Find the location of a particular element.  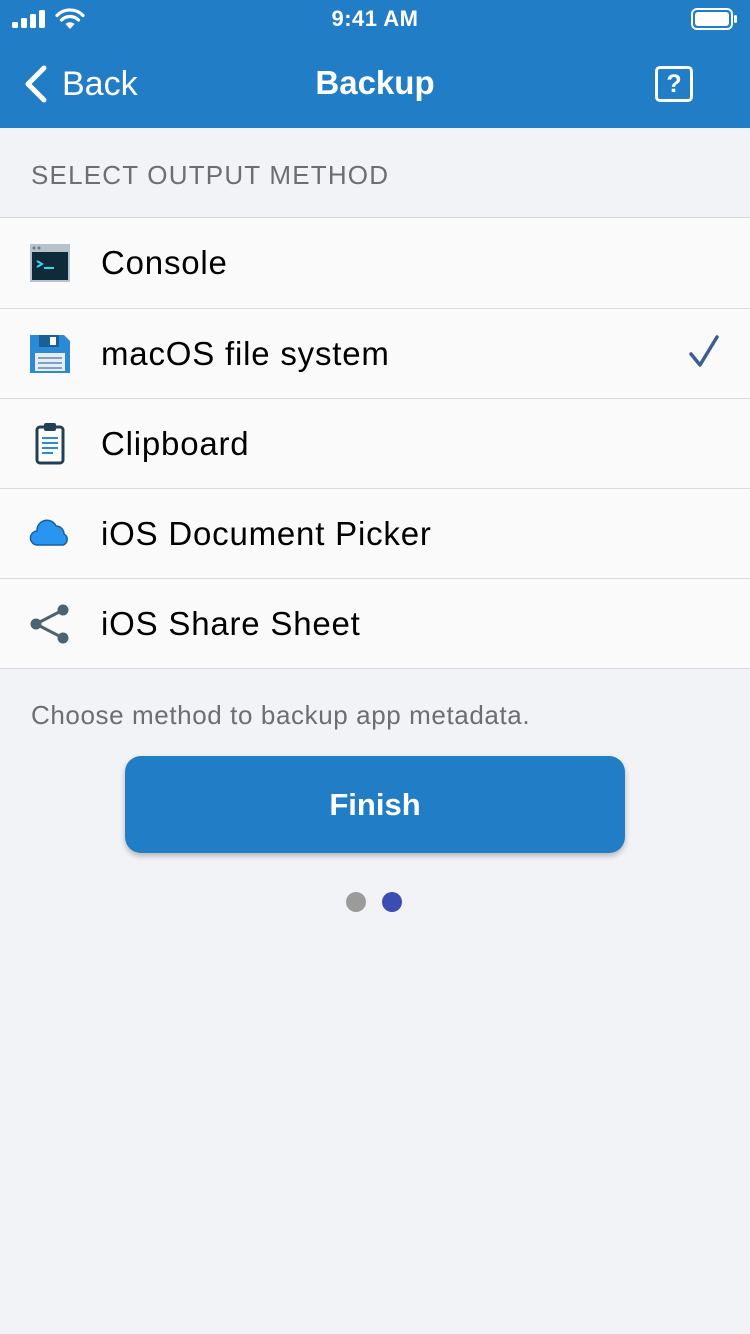

option-ios-share-sheet: iOS Share Sheet is located at coordinates (375, 623).